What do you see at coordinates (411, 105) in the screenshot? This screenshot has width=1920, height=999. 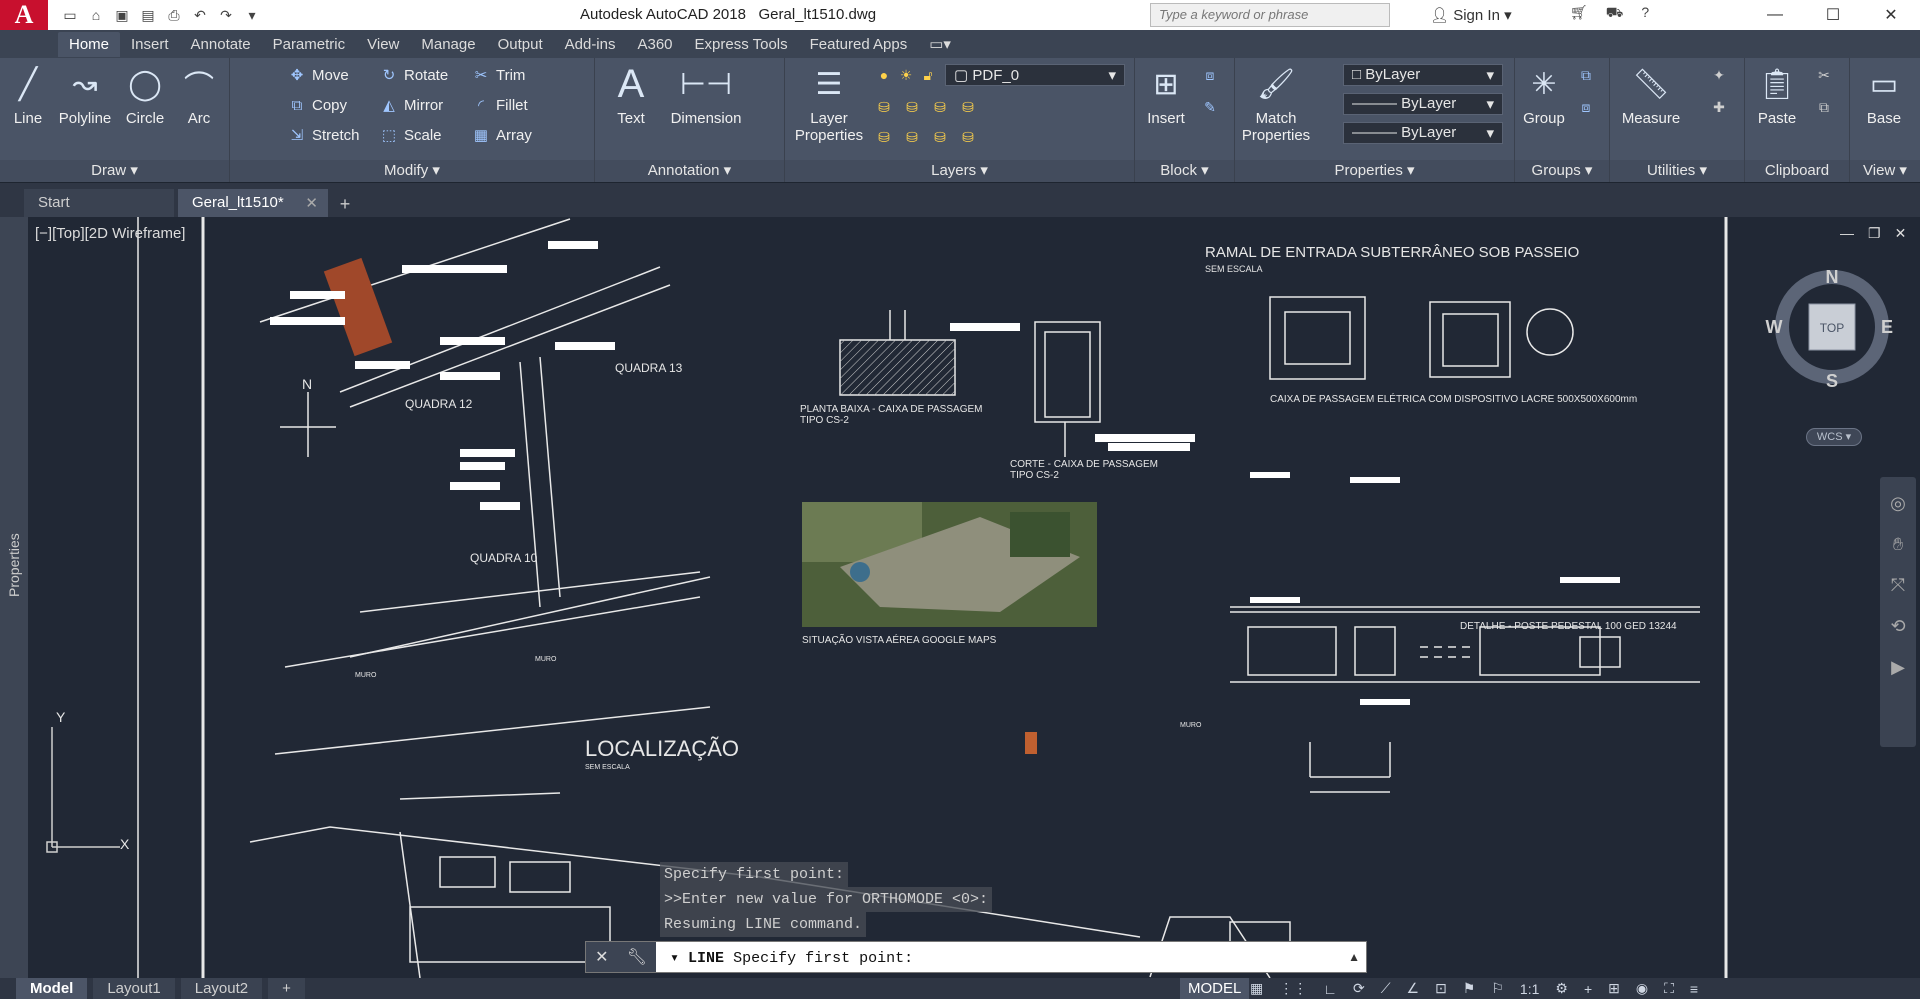 I see `mirror-button: ◭ Mirror` at bounding box center [411, 105].